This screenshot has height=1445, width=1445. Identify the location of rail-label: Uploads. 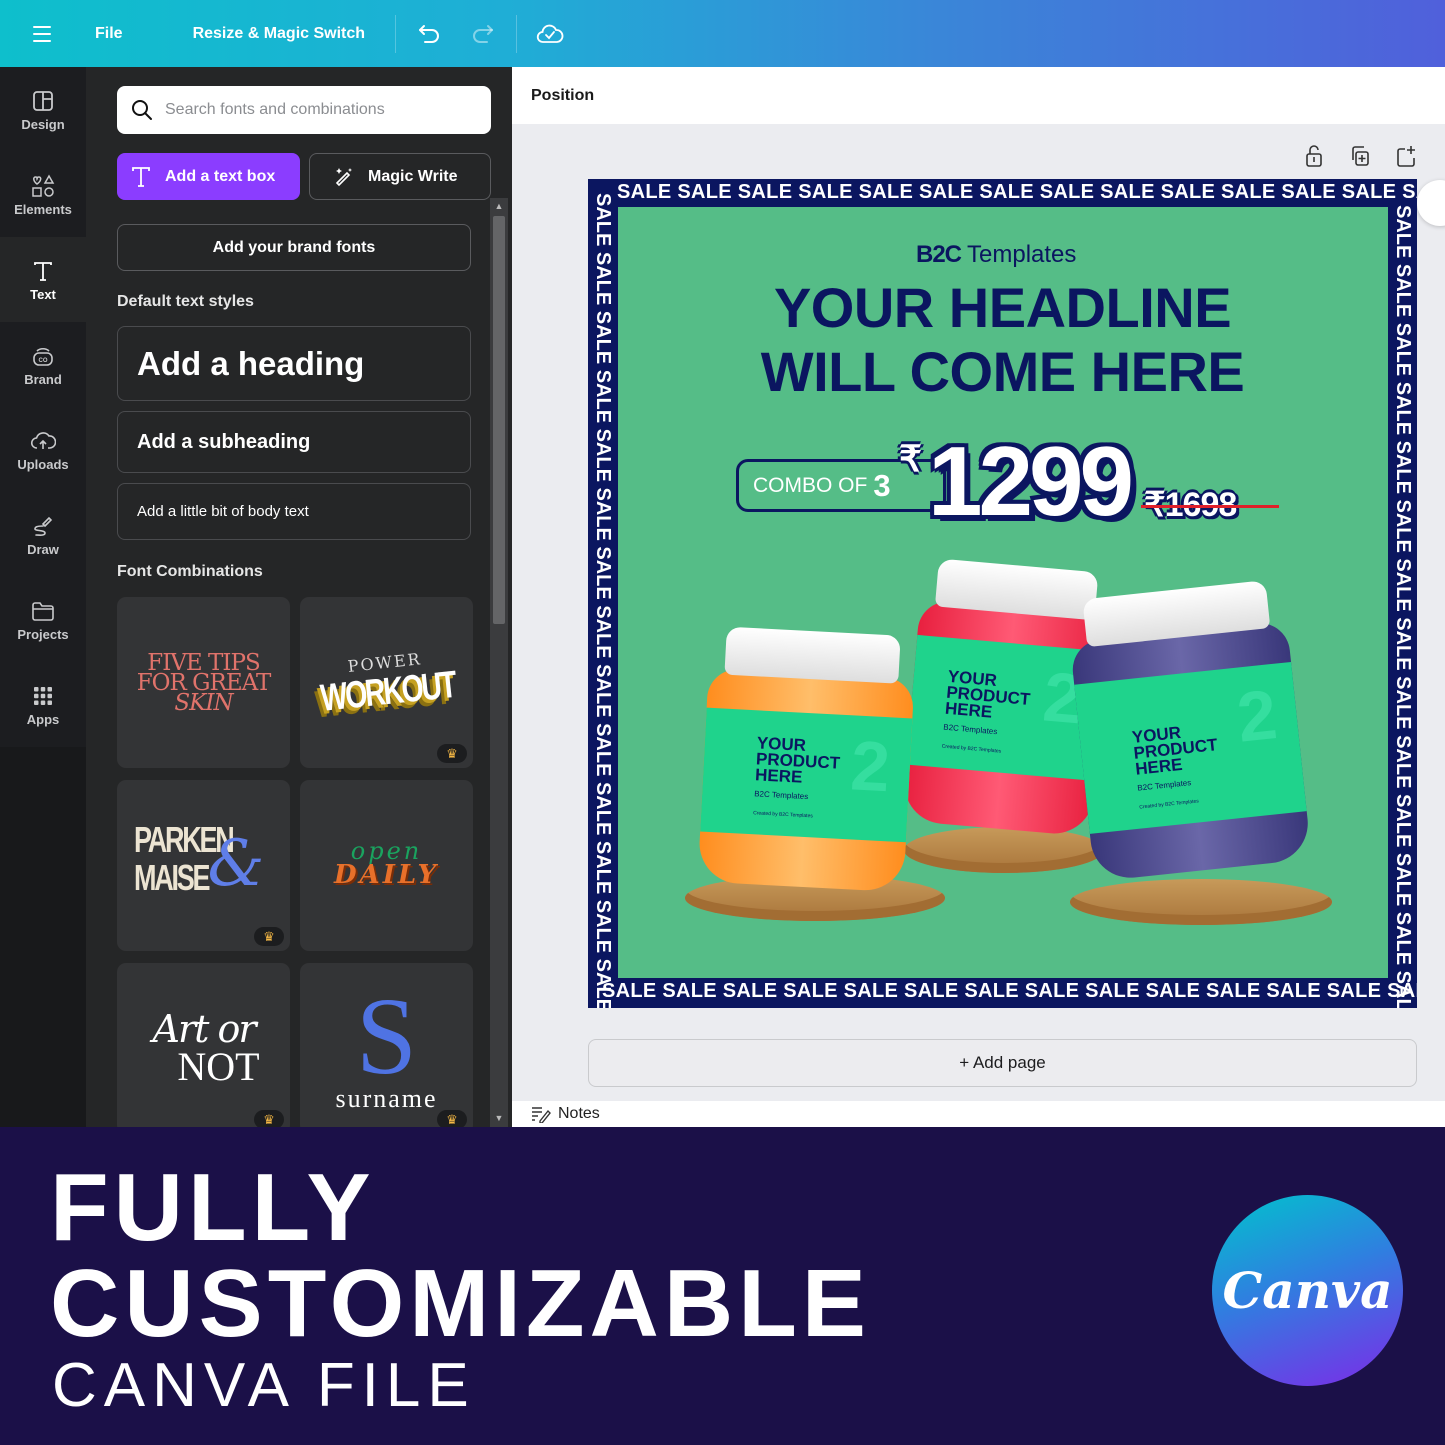
(43, 464).